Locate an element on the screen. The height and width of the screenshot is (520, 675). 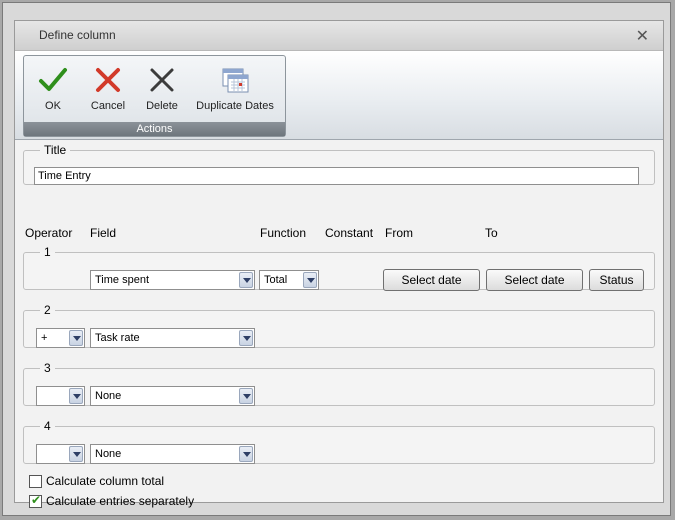
status-button: Status is located at coordinates (616, 280).